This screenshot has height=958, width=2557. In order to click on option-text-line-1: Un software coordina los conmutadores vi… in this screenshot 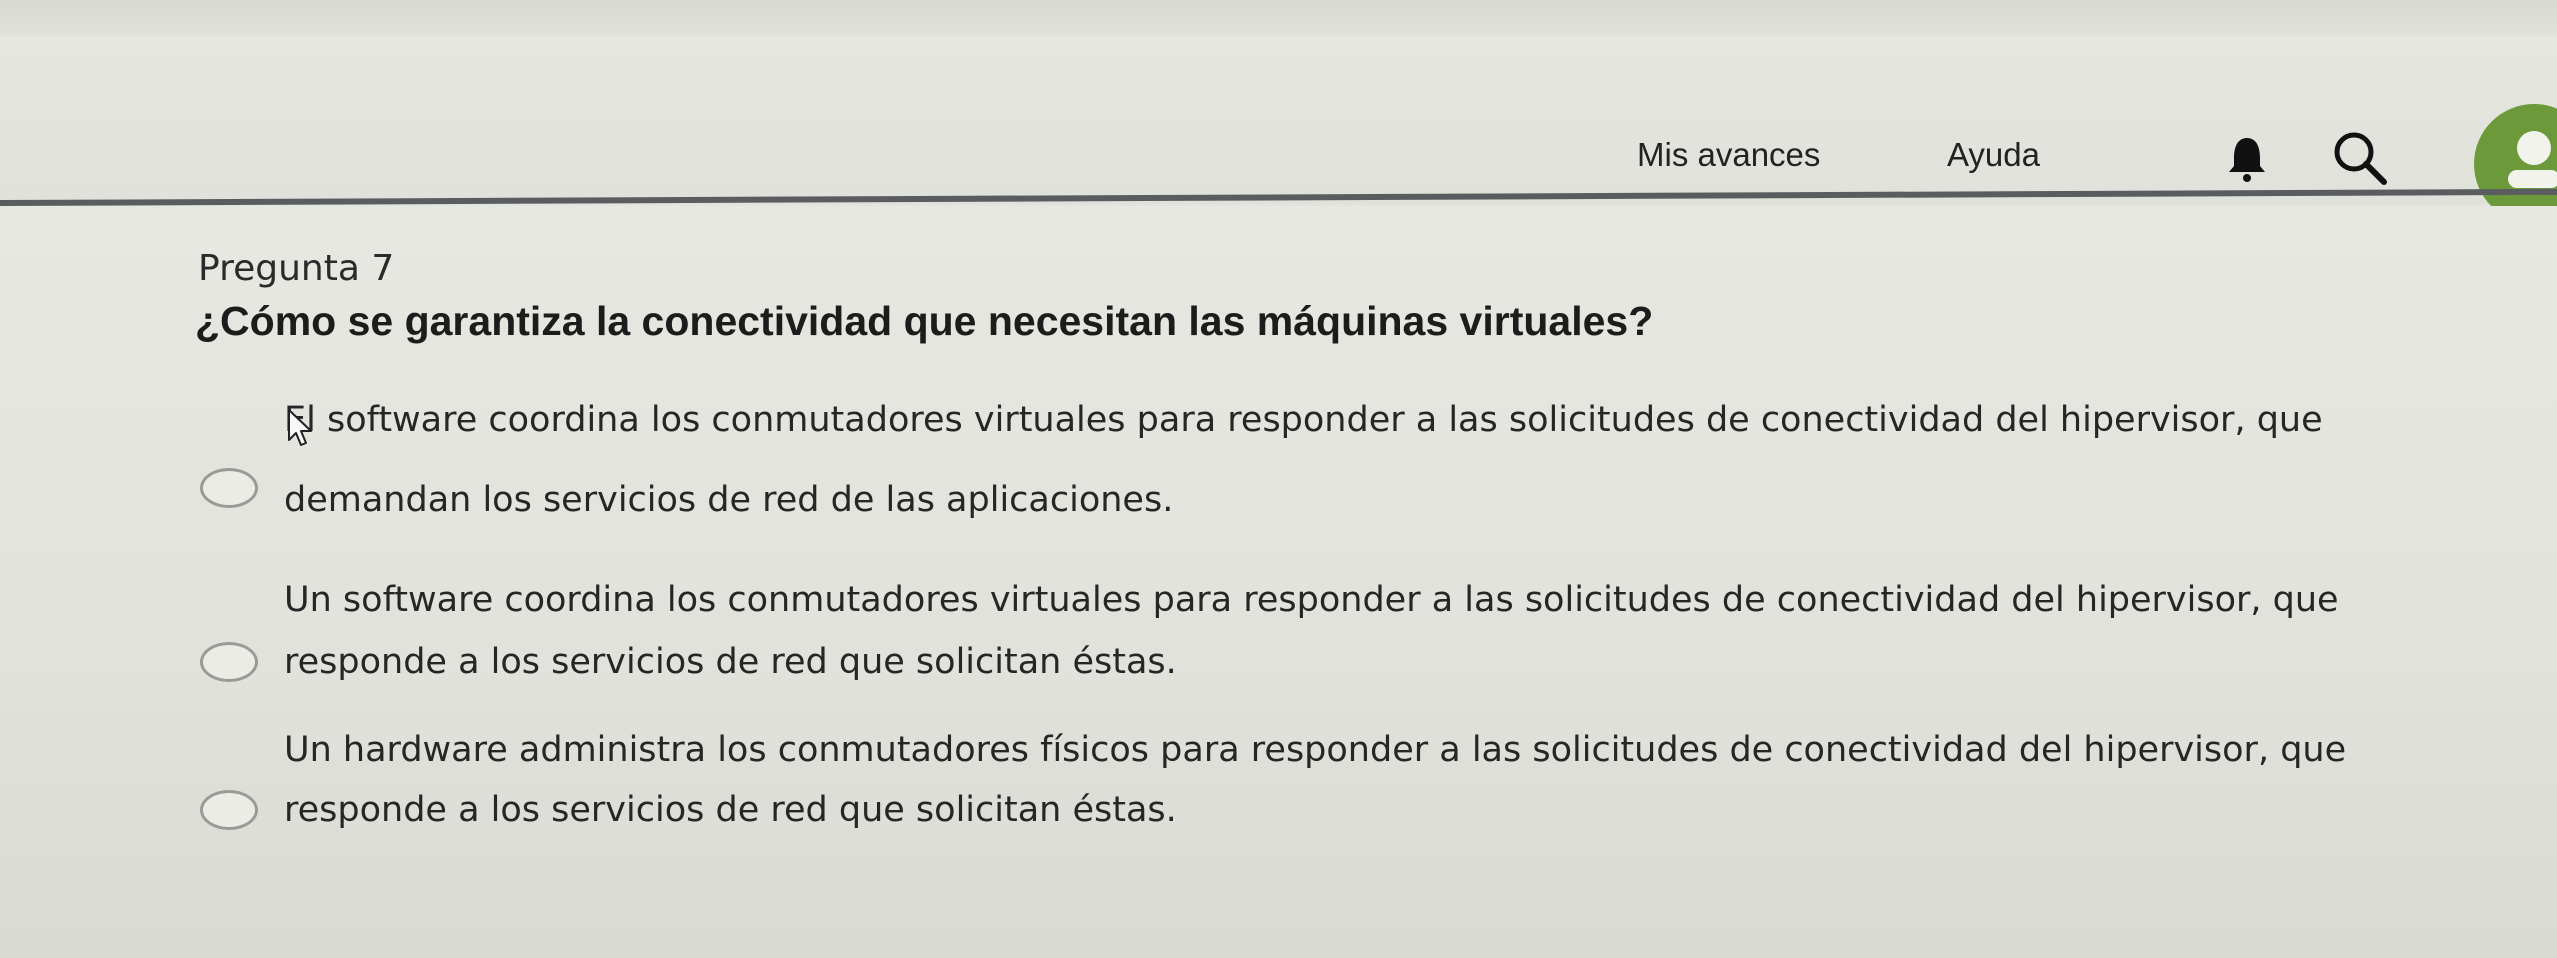, I will do `click(1311, 600)`.